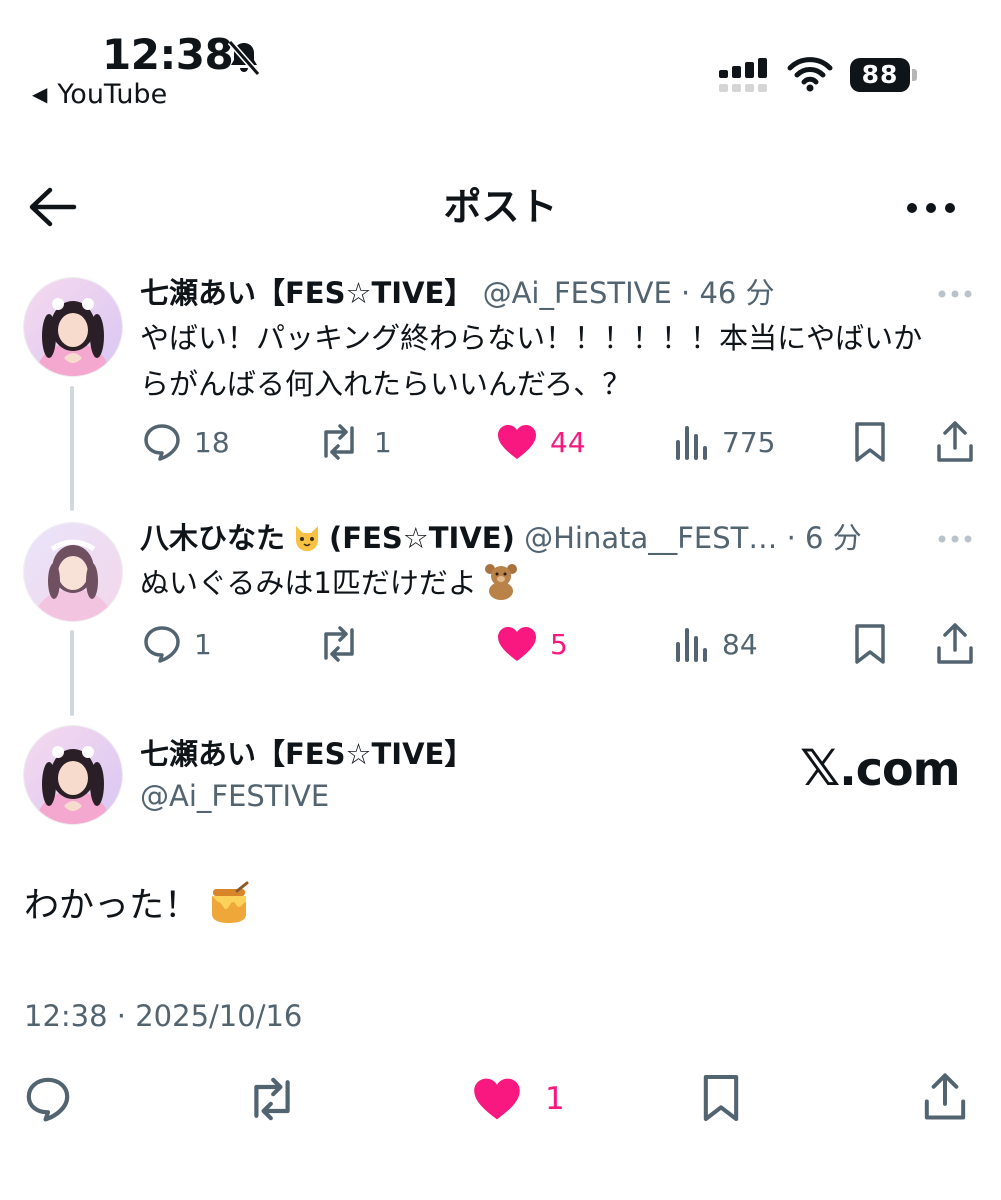 Image resolution: width=1001 pixels, height=1200 pixels. What do you see at coordinates (880, 75) in the screenshot?
I see `battery-level: 88` at bounding box center [880, 75].